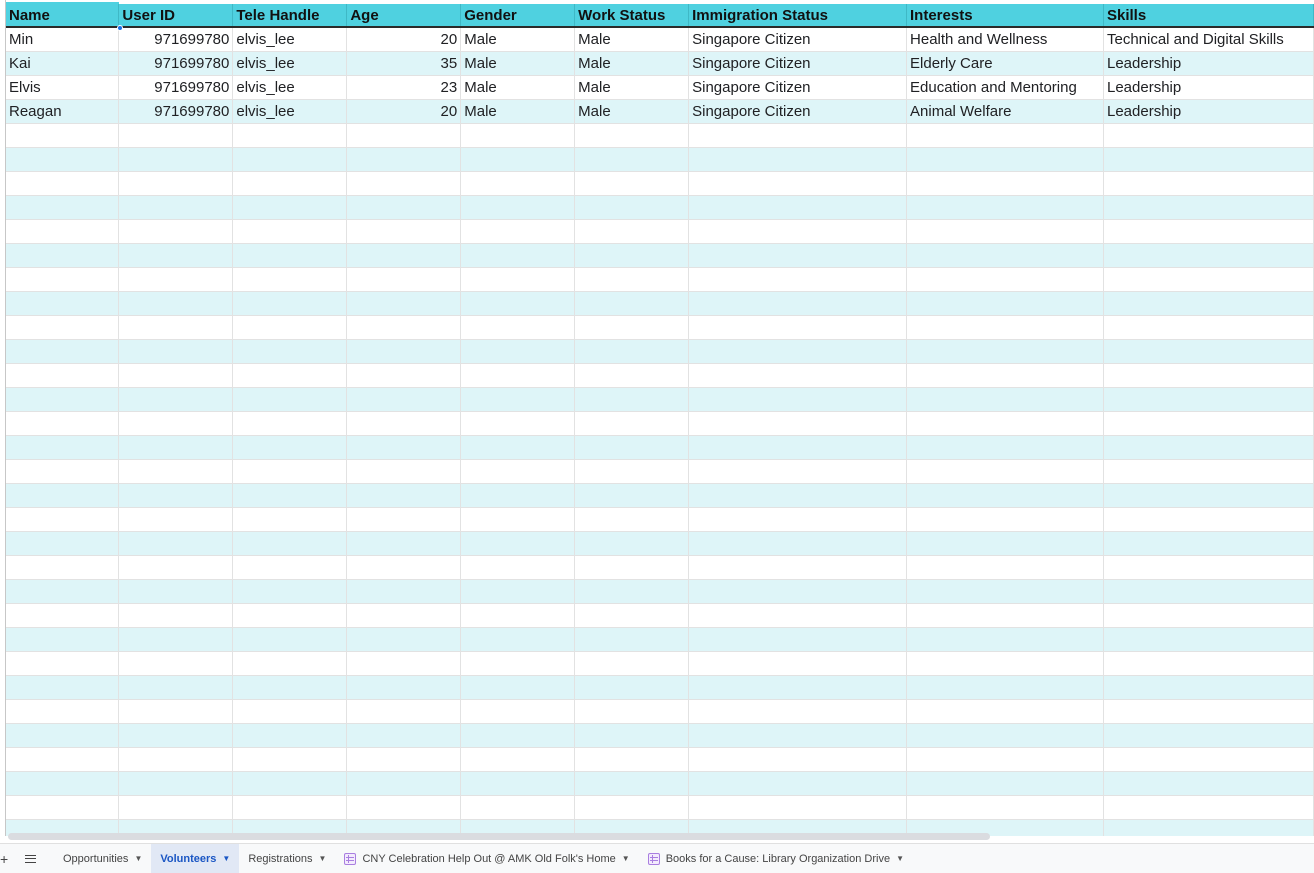 Image resolution: width=1314 pixels, height=873 pixels. I want to click on column-header-tele-handle: Tele Handle, so click(290, 16).